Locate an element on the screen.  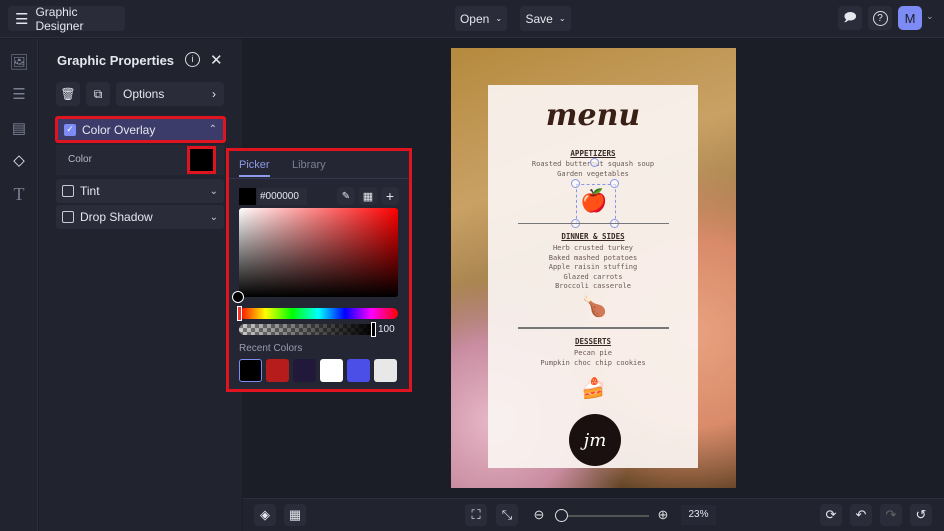
color-swatch-button is located at coordinates (201, 160).